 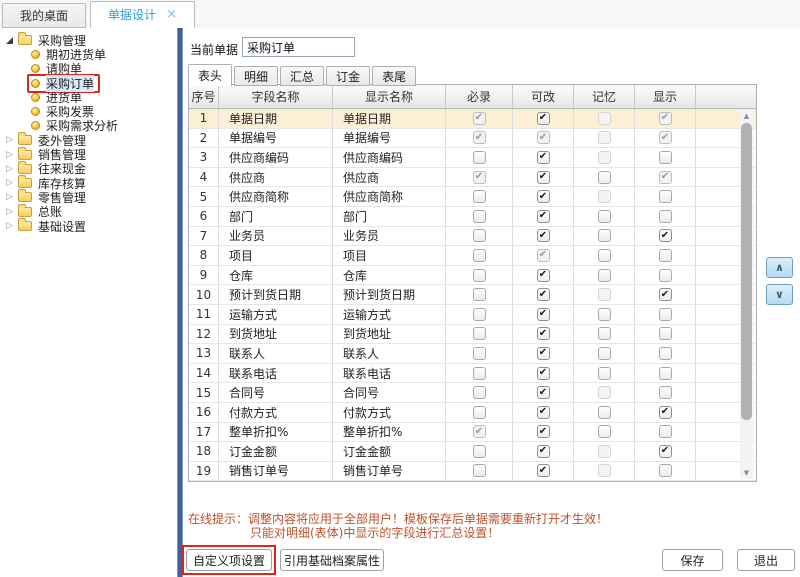 I want to click on table-row: 5供应商简称供应商简称✔✔✔✔, so click(x=472, y=197).